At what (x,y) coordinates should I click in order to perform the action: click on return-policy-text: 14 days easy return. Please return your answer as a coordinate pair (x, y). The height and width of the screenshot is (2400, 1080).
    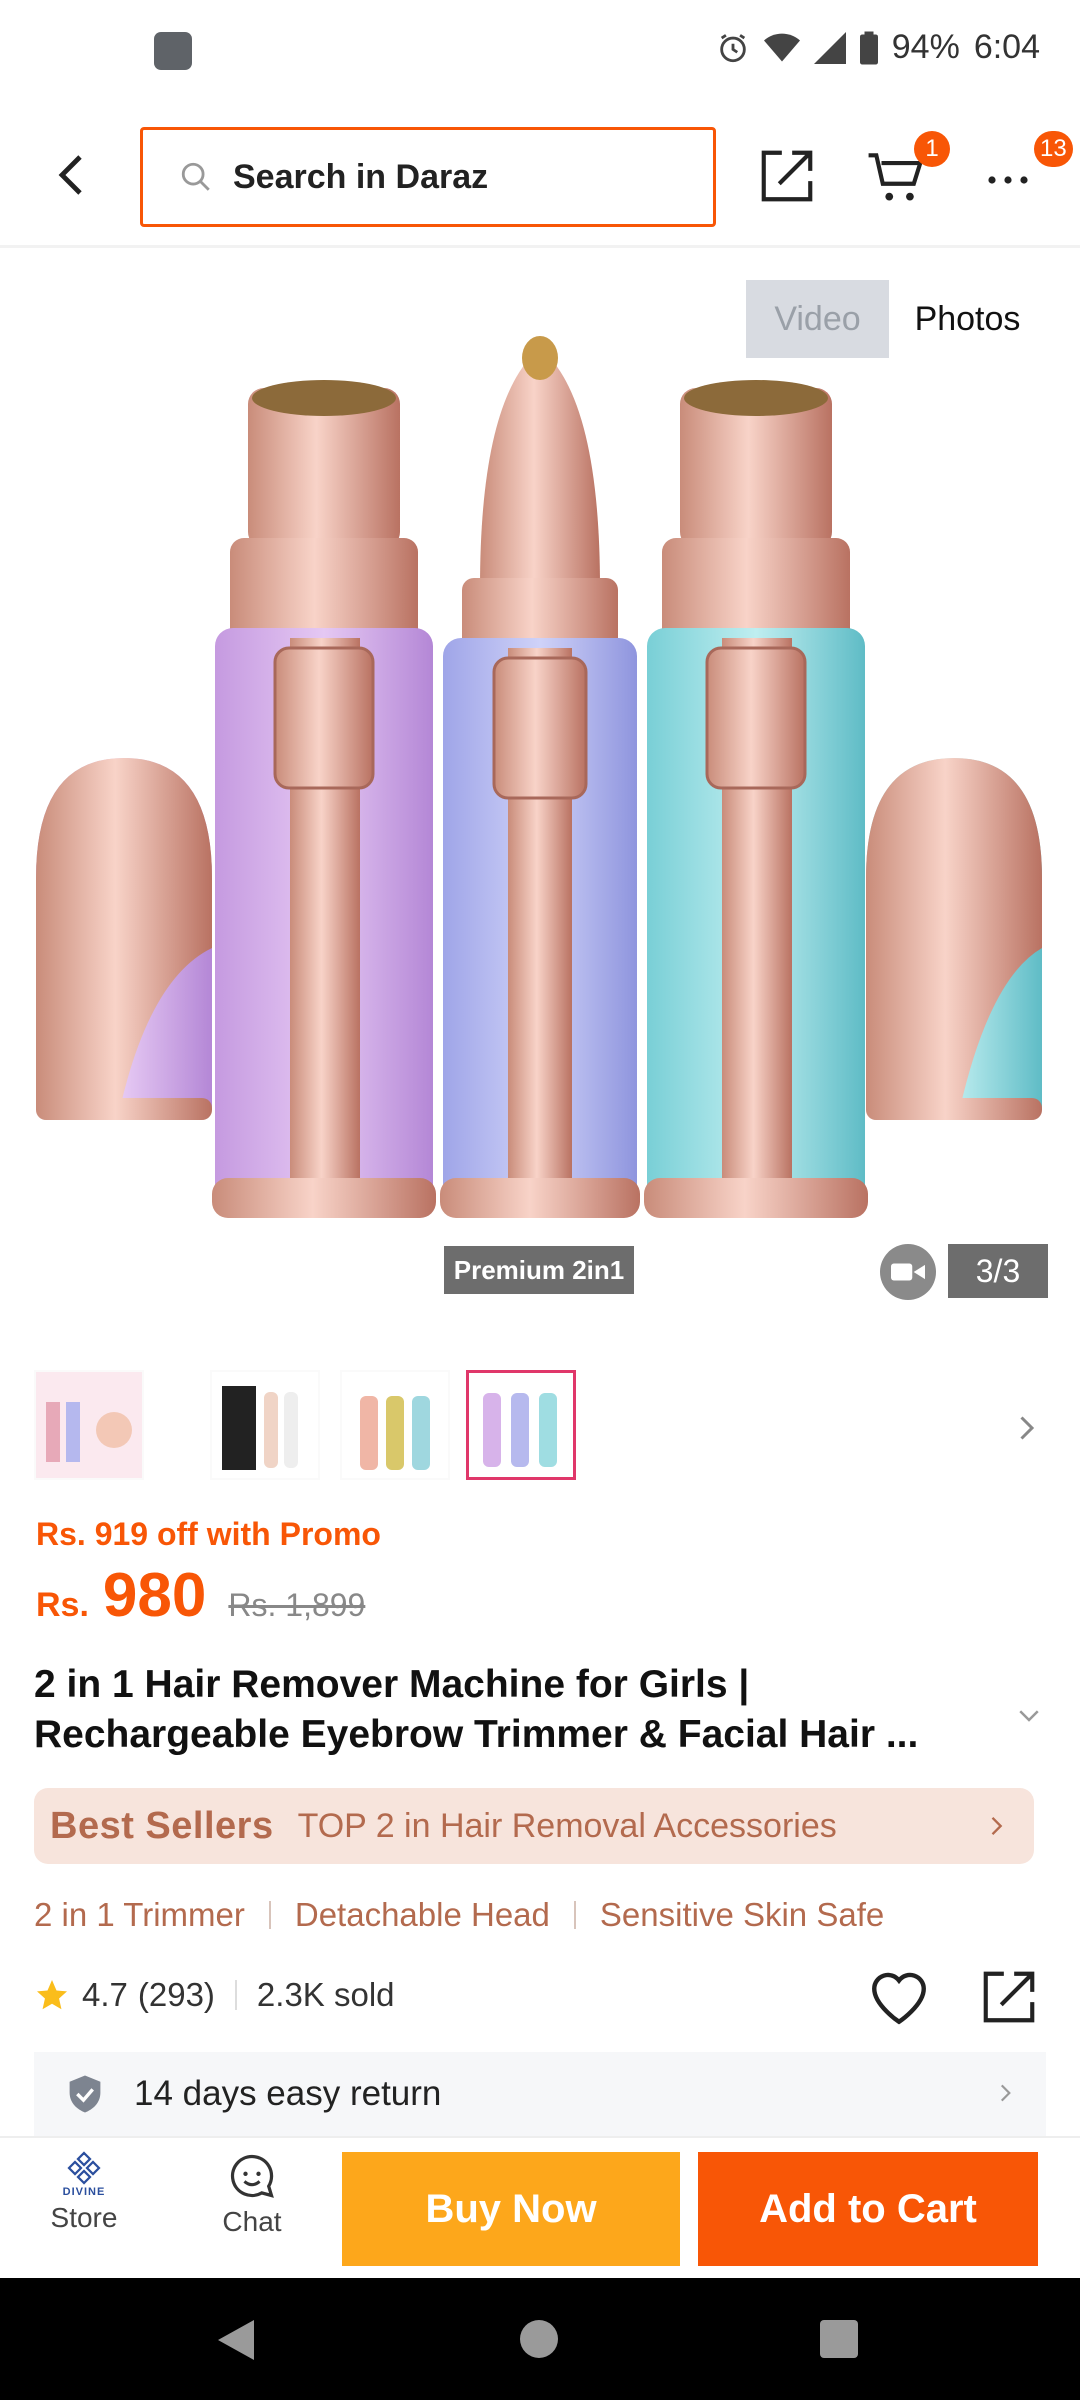
    Looking at the image, I should click on (288, 2093).